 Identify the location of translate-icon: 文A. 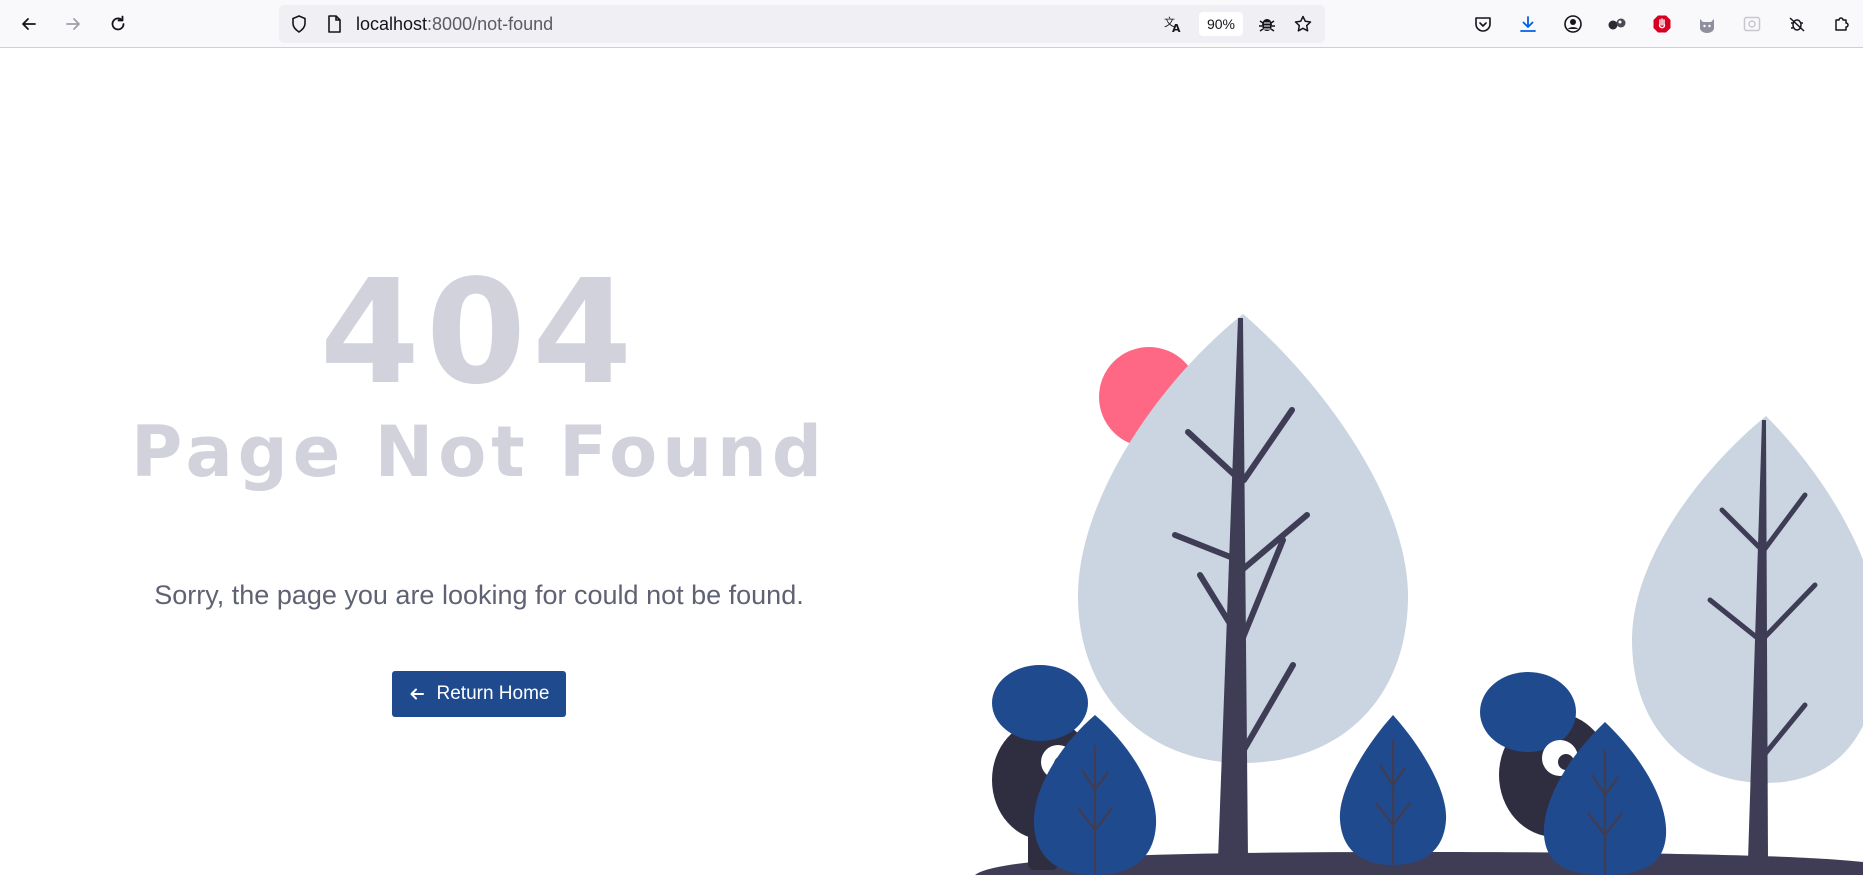
(1173, 24).